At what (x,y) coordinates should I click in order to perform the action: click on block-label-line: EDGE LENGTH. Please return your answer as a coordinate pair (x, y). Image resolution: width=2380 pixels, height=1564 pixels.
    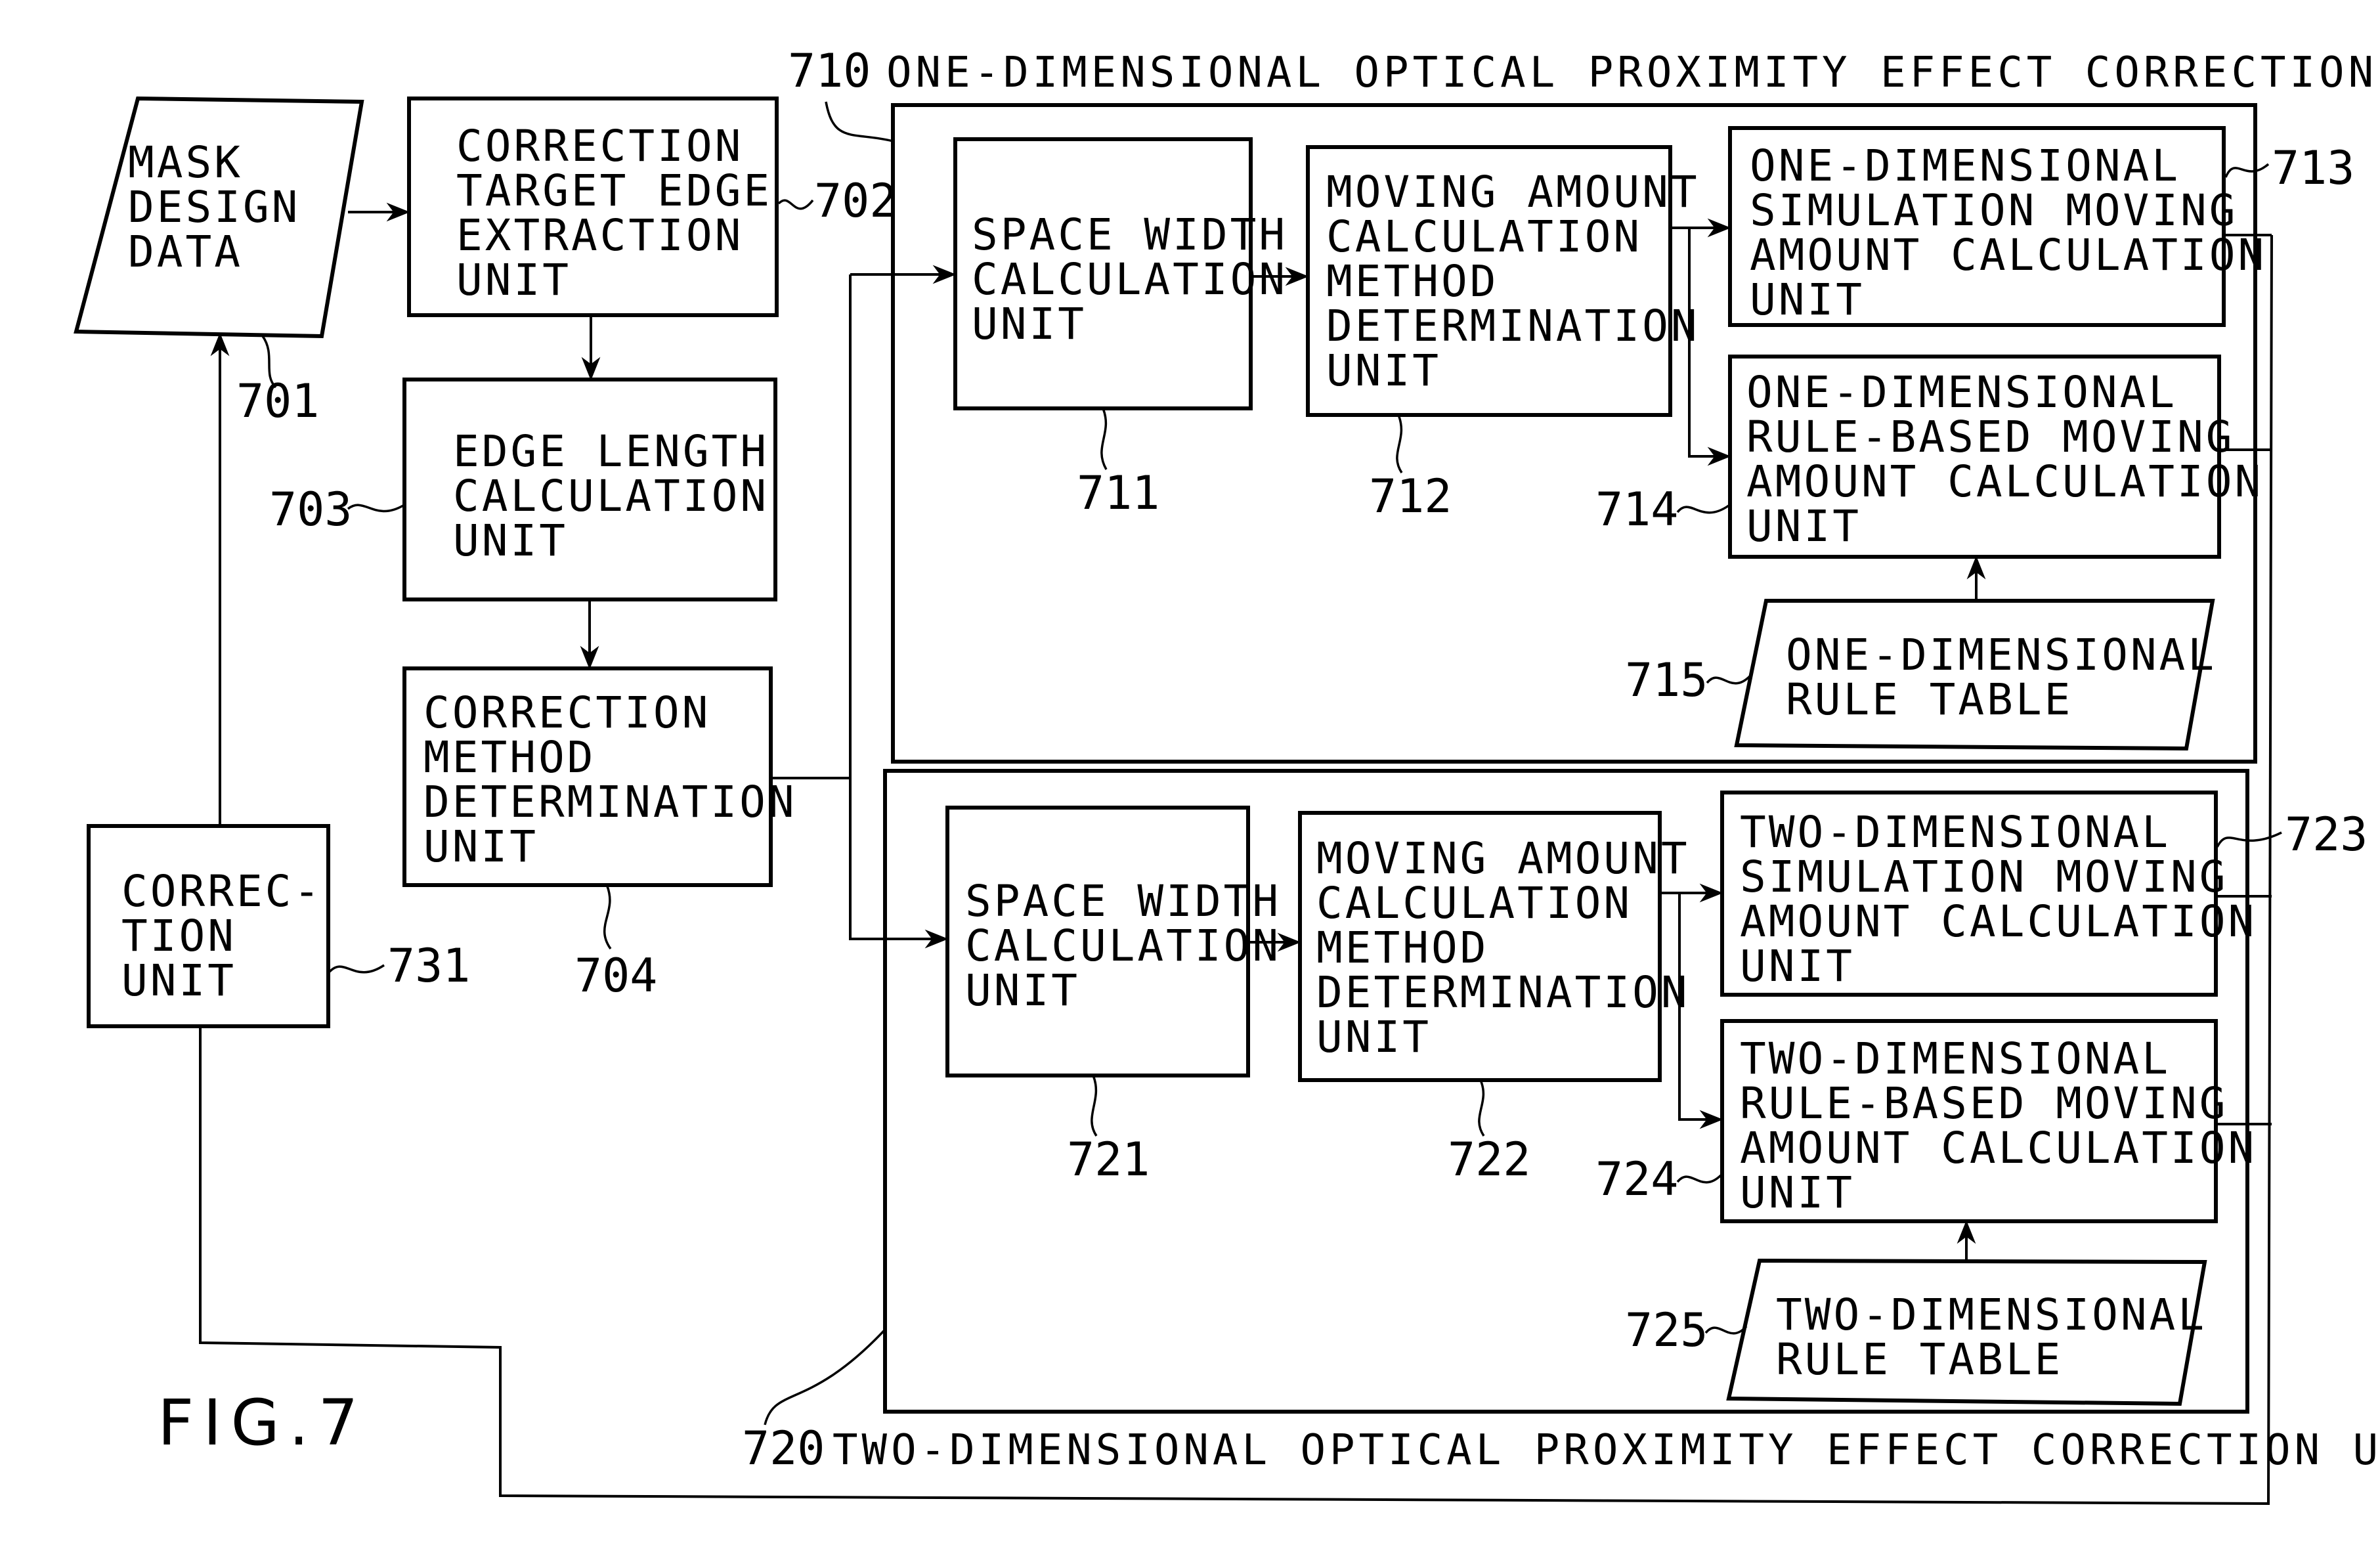
    Looking at the image, I should click on (611, 452).